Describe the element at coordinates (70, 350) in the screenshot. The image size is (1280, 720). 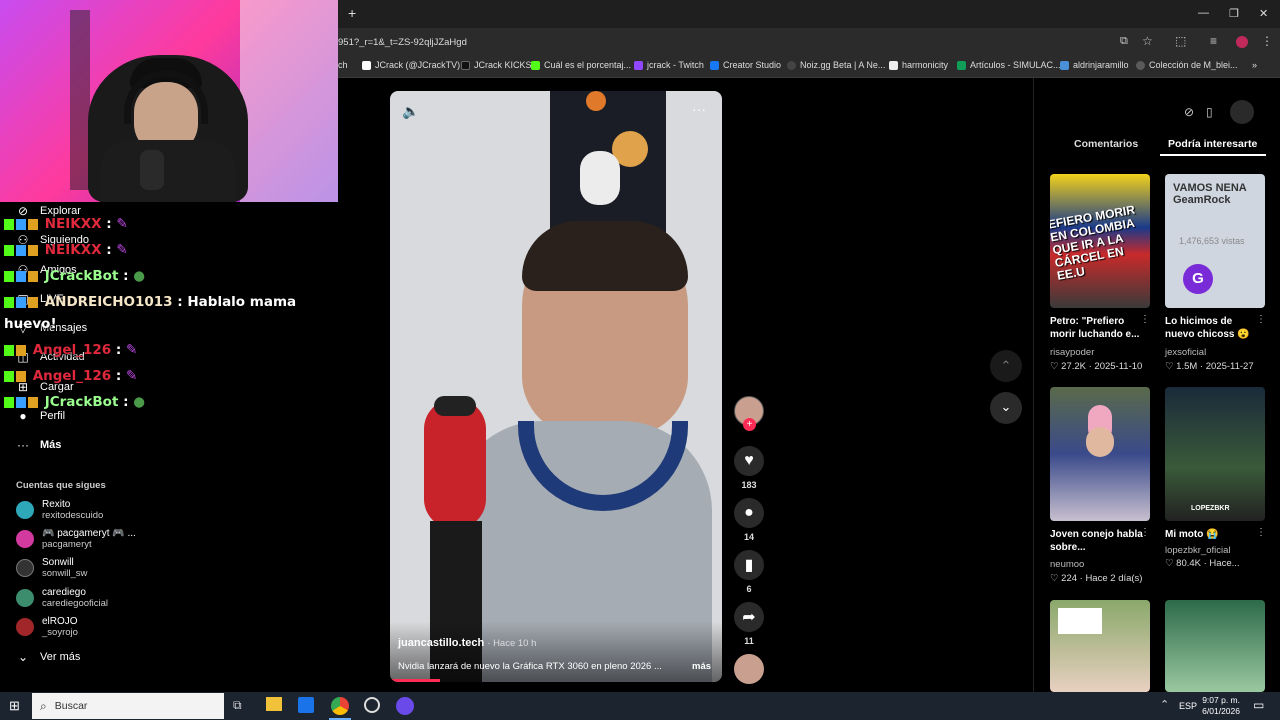
I see `chat-message: Angel_126 : ✎` at that location.